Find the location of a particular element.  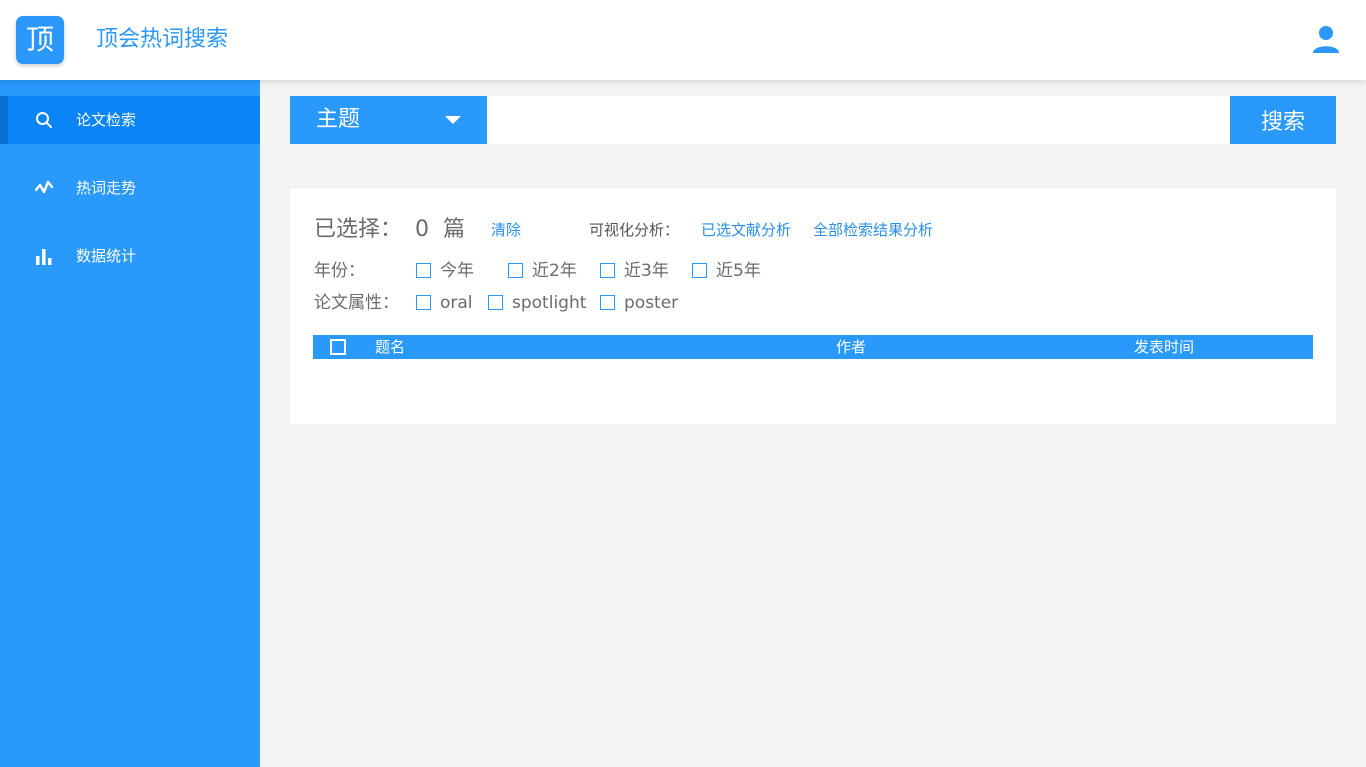

sidebar-item-hotword-trend: 热词走势 is located at coordinates (130, 188).